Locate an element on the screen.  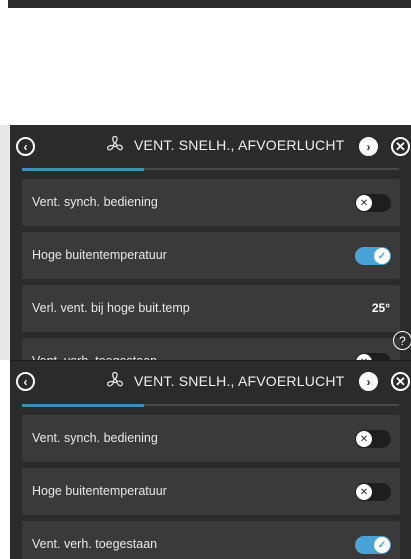
setting-row-vent-verh: Vent. verh. toegestaan ✕ is located at coordinates (211, 349).